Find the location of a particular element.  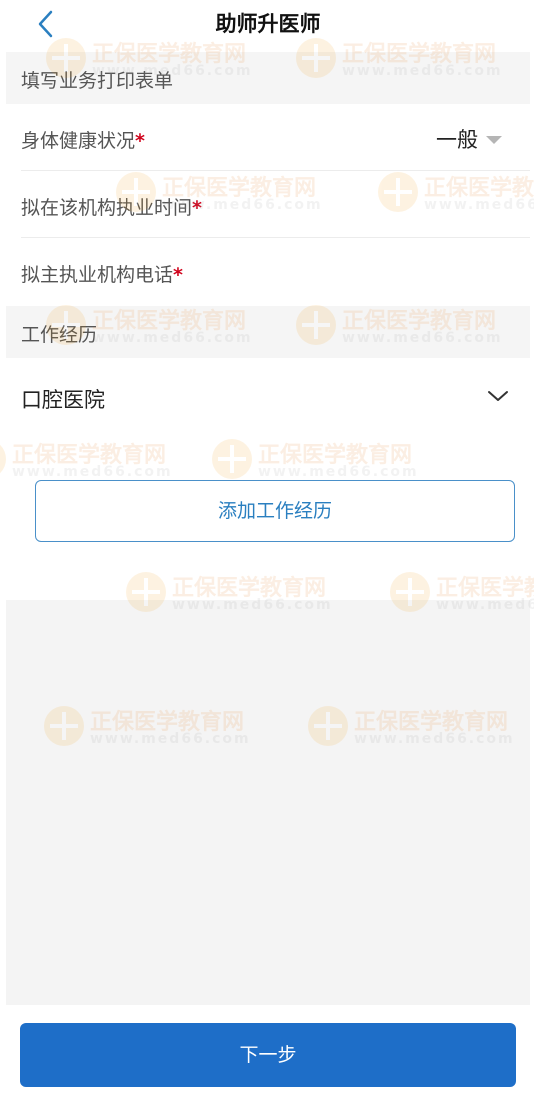

chevron-down-icon is located at coordinates (498, 398).